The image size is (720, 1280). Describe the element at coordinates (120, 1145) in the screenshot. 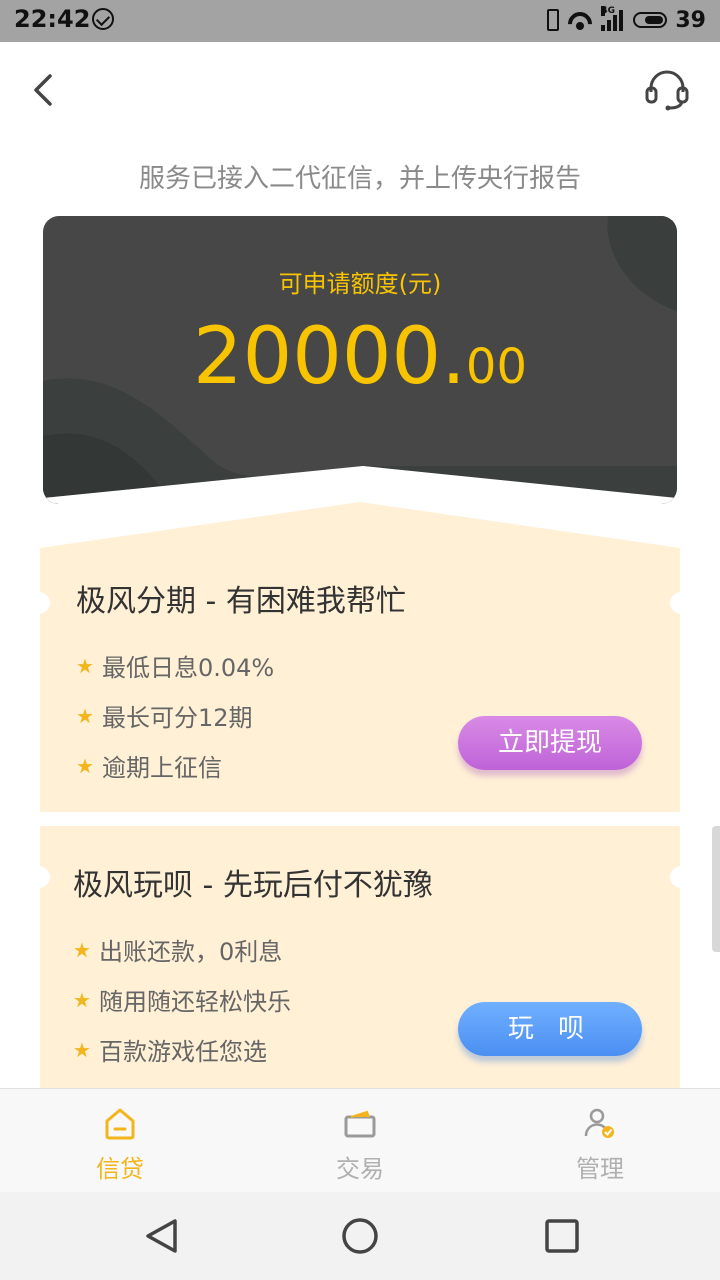

I see `nav-item-credit: 信贷` at that location.